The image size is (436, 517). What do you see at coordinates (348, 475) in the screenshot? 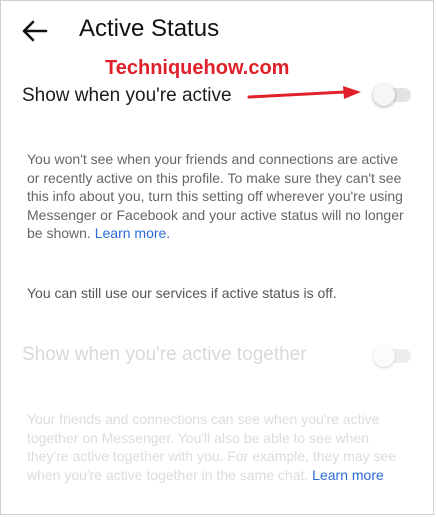
I see `learn-more-link-together: Learn more` at bounding box center [348, 475].